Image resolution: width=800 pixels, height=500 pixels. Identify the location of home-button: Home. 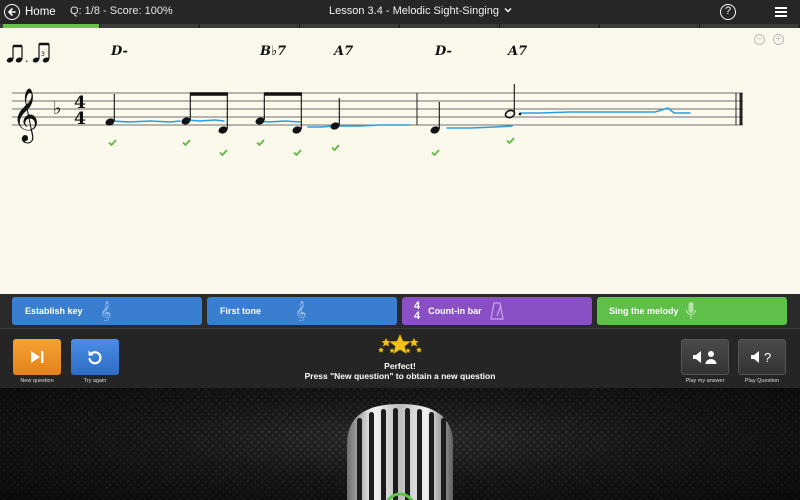
(30, 12).